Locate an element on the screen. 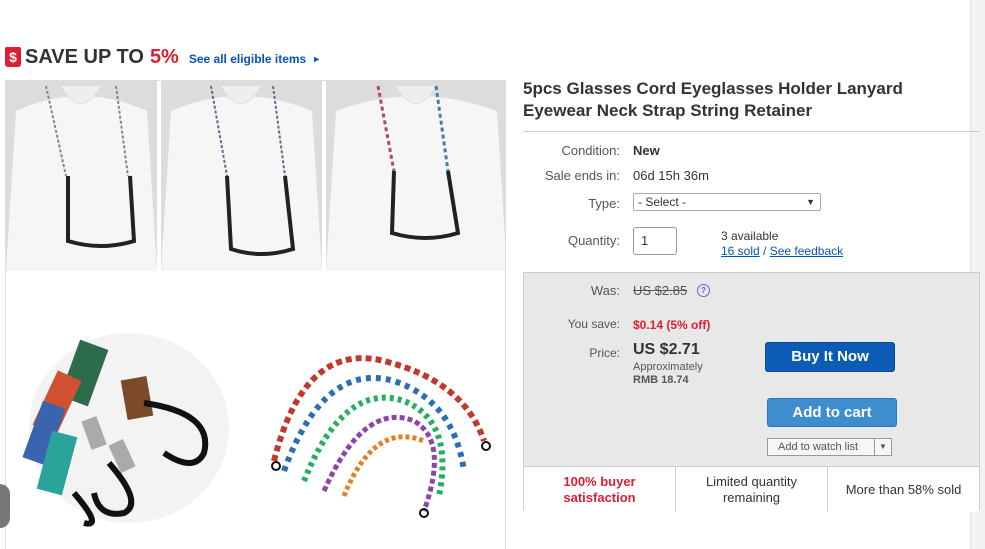 The width and height of the screenshot is (985, 549). approx-label: Approximately is located at coordinates (668, 367).